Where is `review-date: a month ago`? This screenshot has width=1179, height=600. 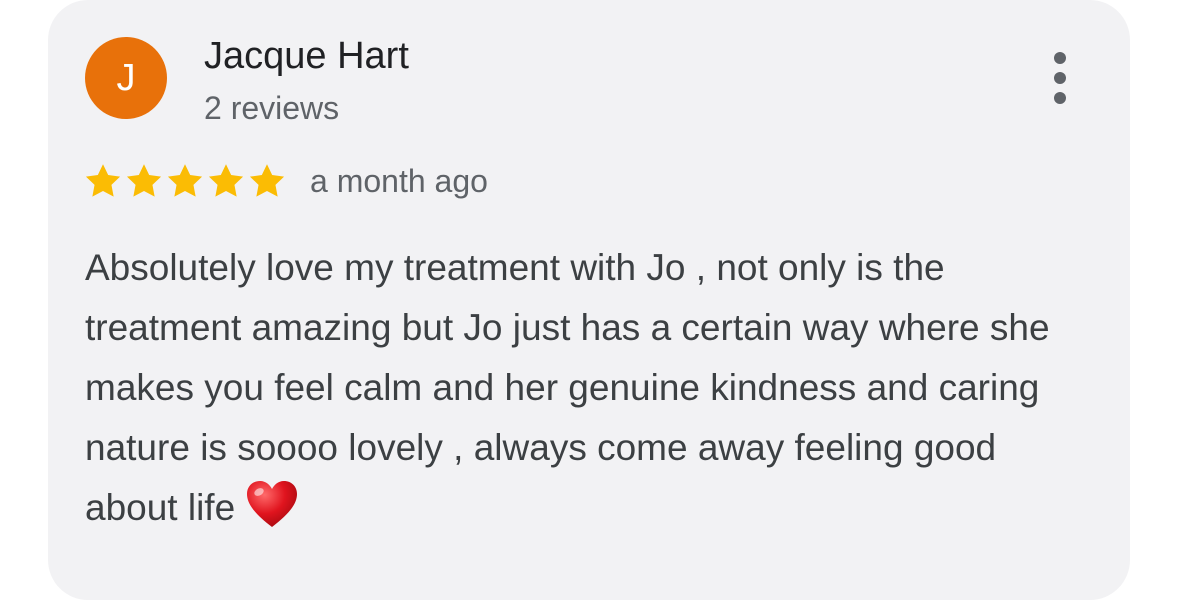
review-date: a month ago is located at coordinates (399, 180).